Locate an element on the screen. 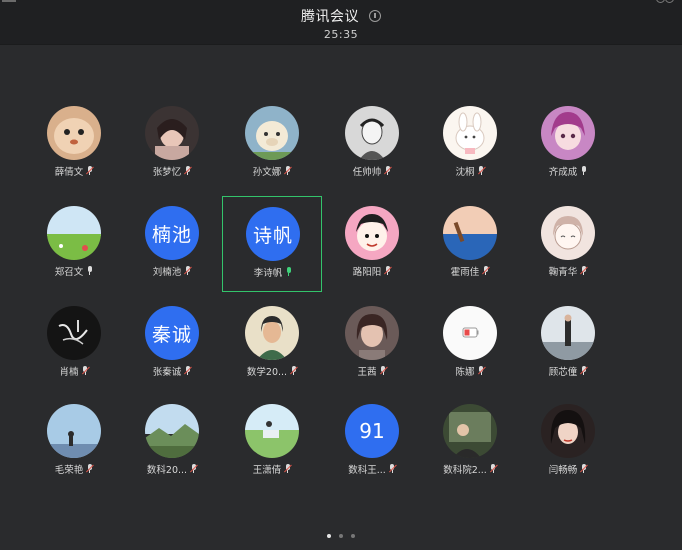 This screenshot has width=682, height=550. participant-name-row: 薛倩文 is located at coordinates (74, 171).